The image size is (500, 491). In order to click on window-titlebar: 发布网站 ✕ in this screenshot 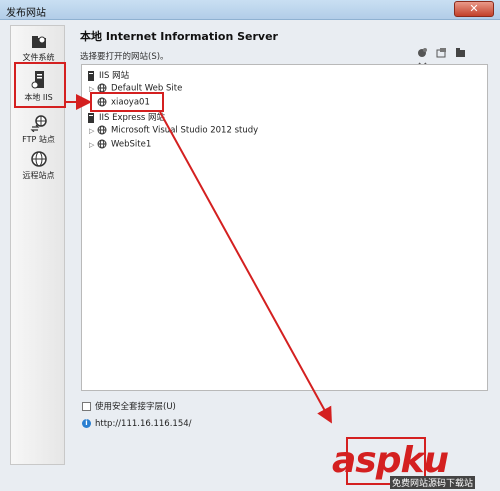, I will do `click(250, 10)`.